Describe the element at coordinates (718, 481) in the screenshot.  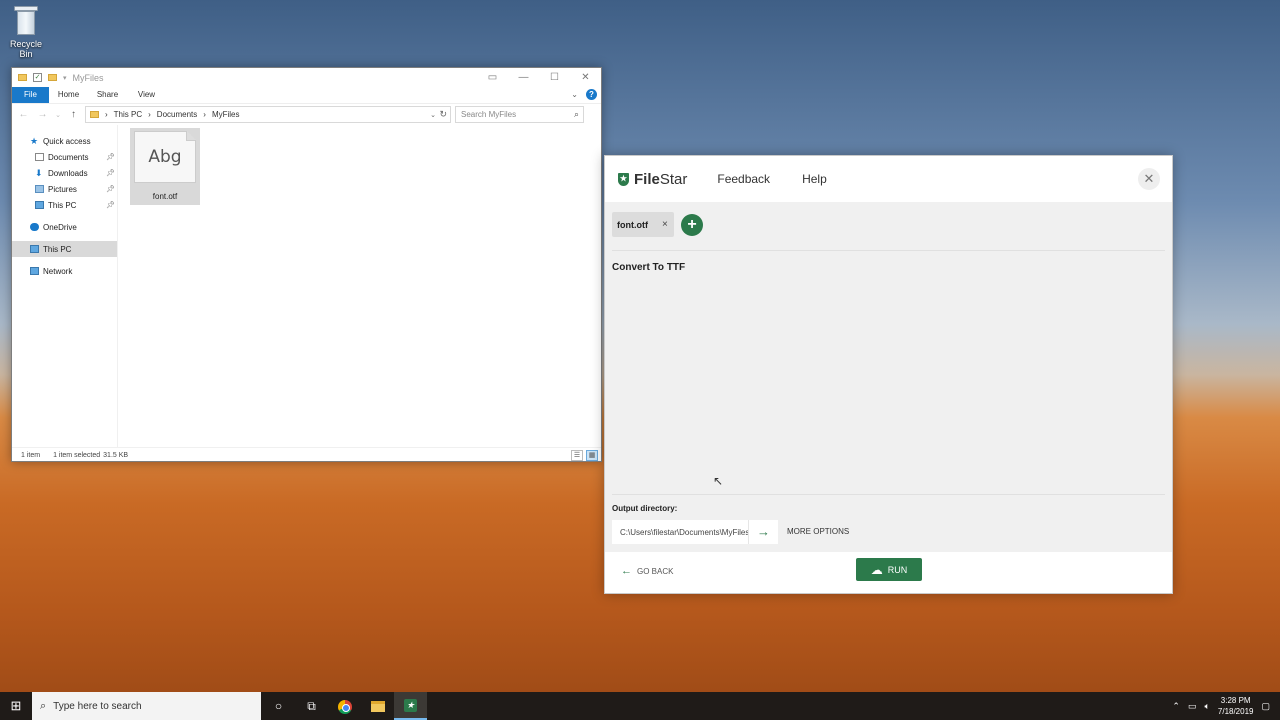
I see `mouse-cursor-icon: ↖` at that location.